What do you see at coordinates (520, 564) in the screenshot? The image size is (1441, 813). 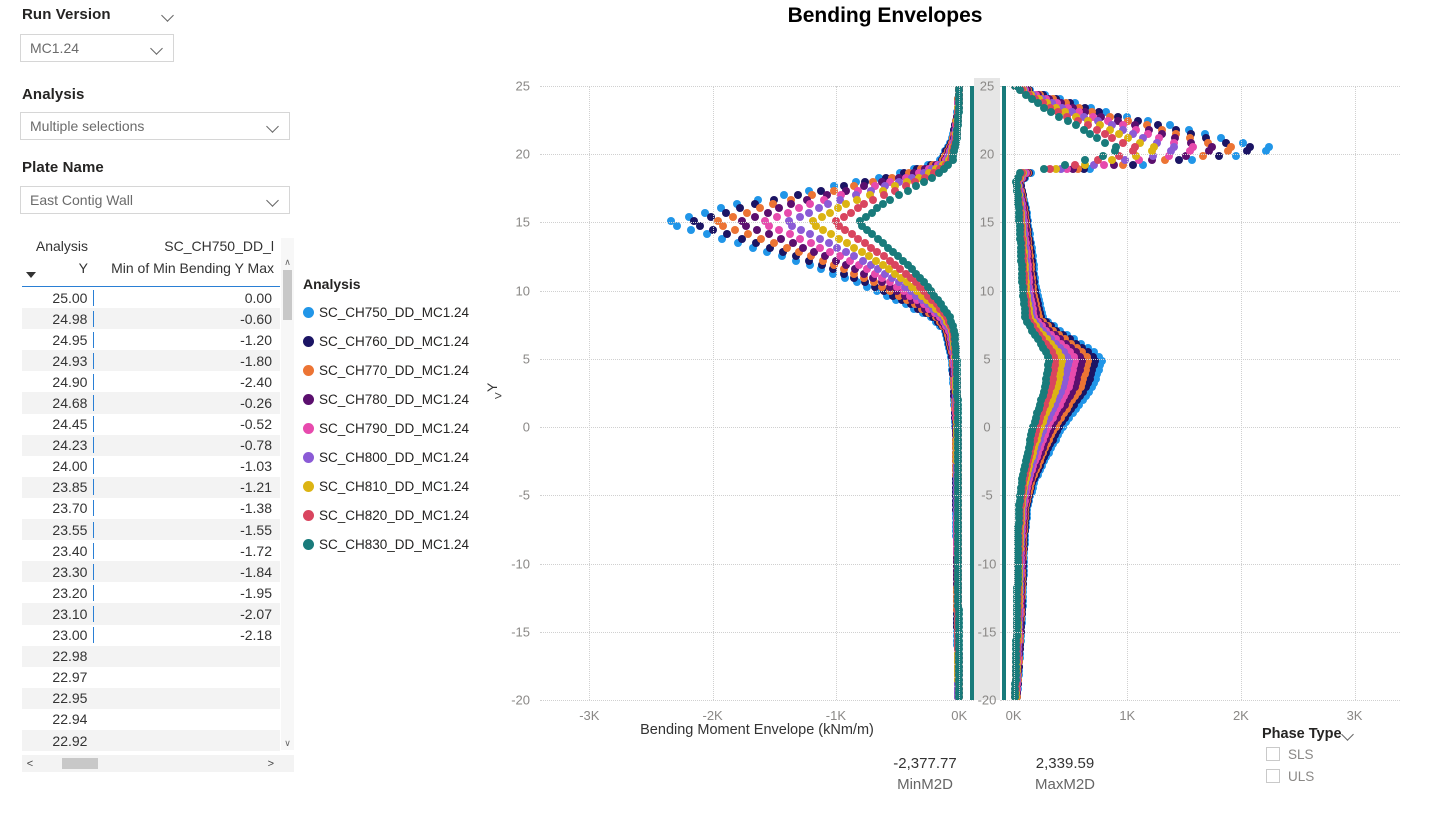 I see `y-axis-tick-label: -10` at bounding box center [520, 564].